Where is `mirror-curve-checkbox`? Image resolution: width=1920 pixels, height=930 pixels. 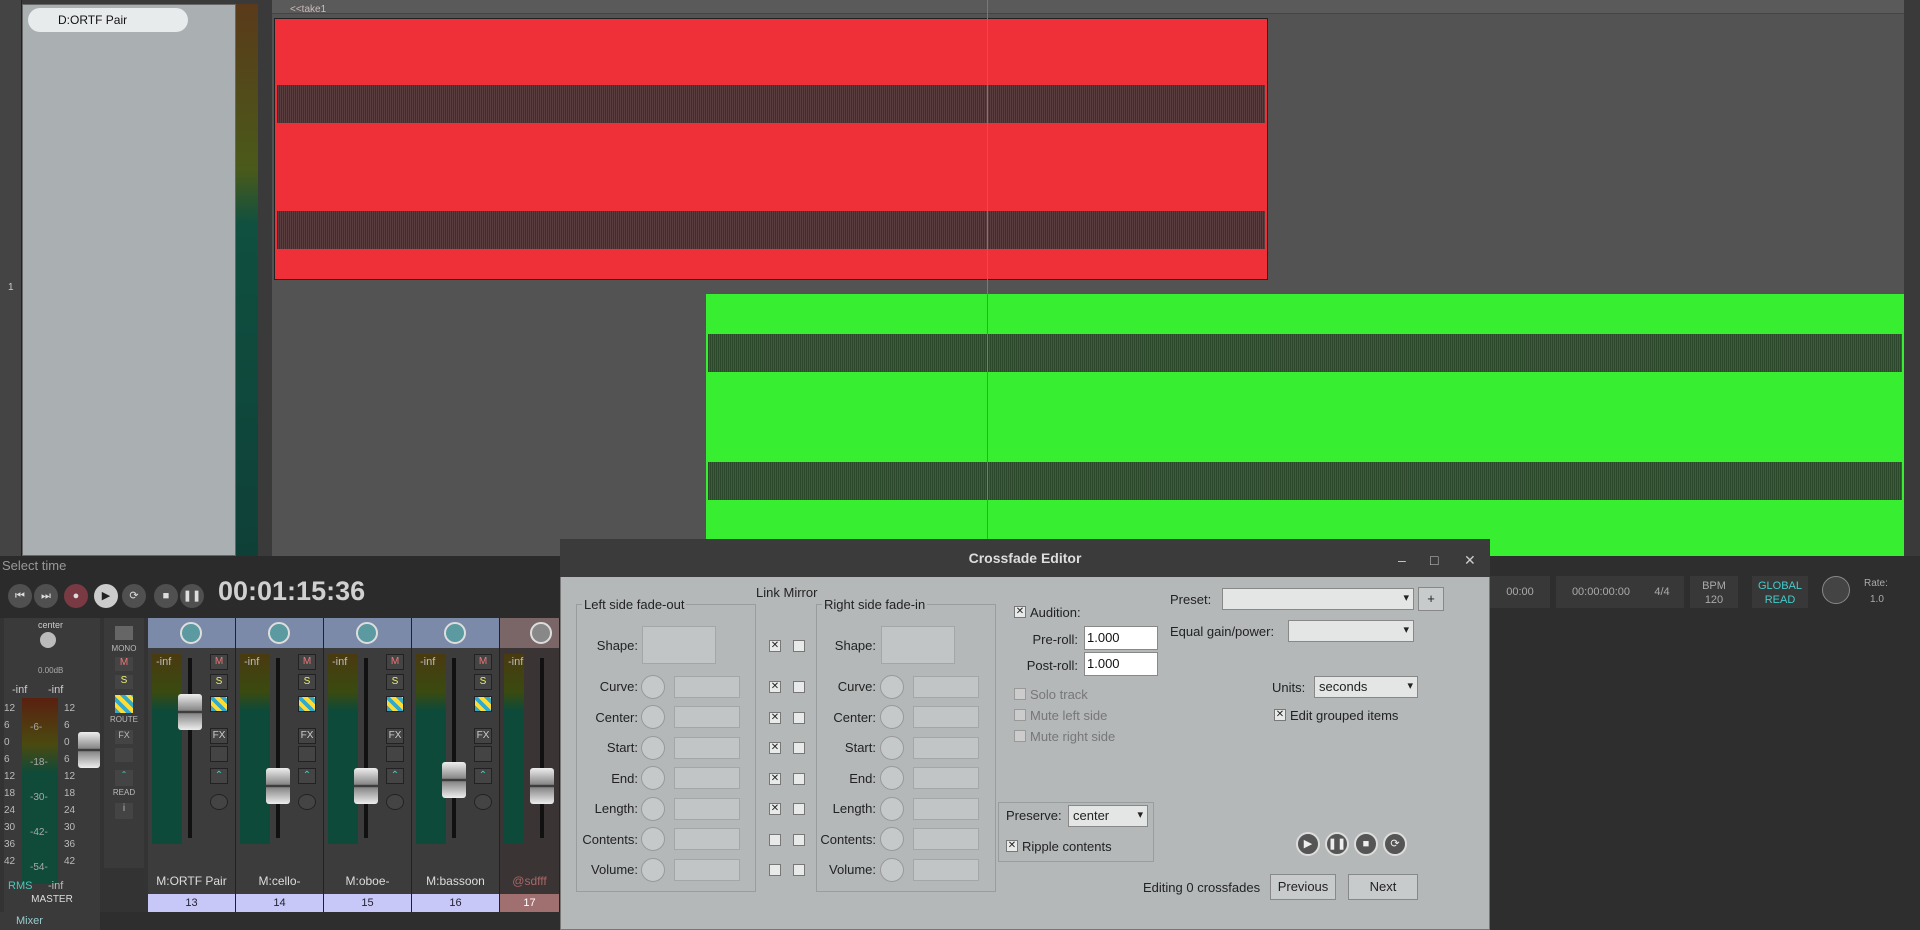 mirror-curve-checkbox is located at coordinates (799, 687).